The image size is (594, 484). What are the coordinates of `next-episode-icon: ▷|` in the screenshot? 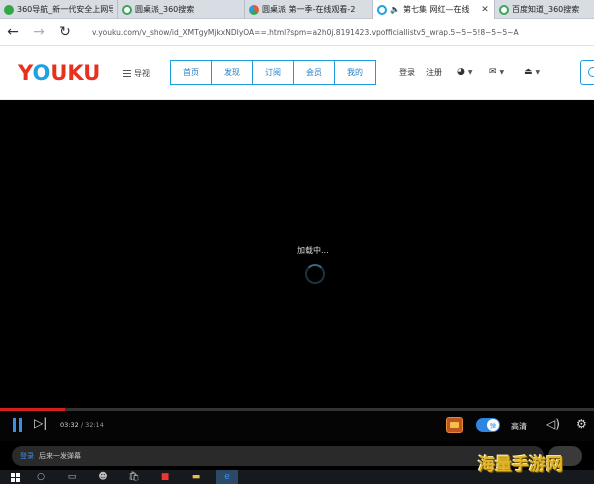 It's located at (40, 423).